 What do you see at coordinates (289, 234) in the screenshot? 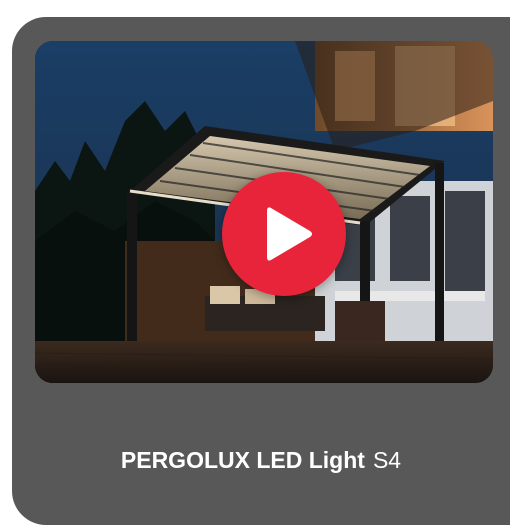
I see `play-icon` at bounding box center [289, 234].